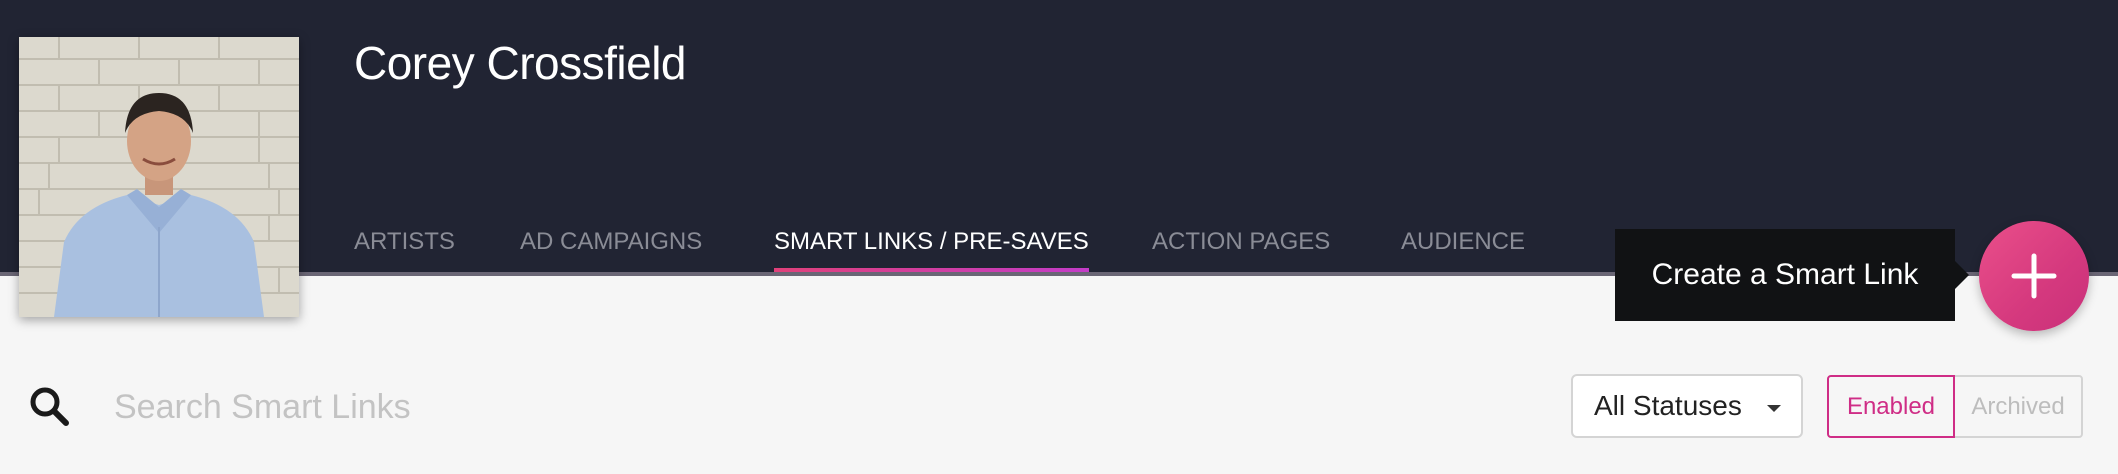 The width and height of the screenshot is (2118, 474). I want to click on create-smart-link-button, so click(2034, 276).